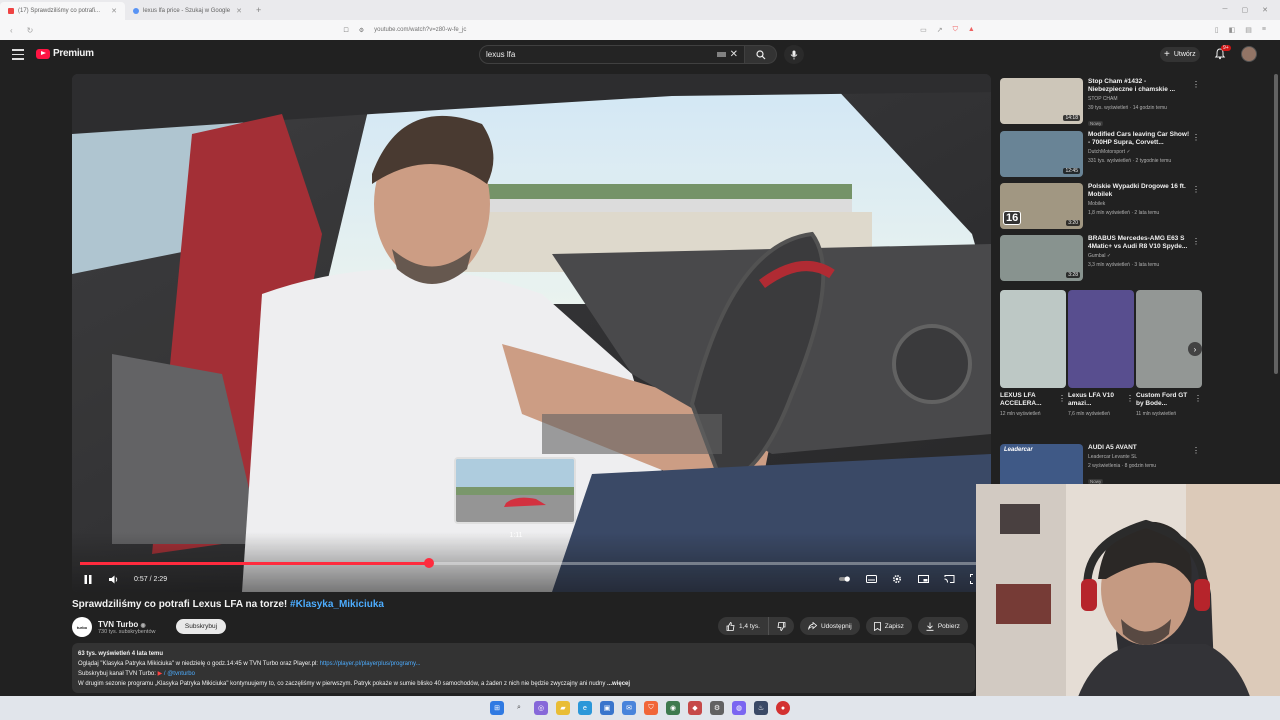 This screenshot has width=1280, height=720. I want to click on bookmark-icon: ☐, so click(345, 30).